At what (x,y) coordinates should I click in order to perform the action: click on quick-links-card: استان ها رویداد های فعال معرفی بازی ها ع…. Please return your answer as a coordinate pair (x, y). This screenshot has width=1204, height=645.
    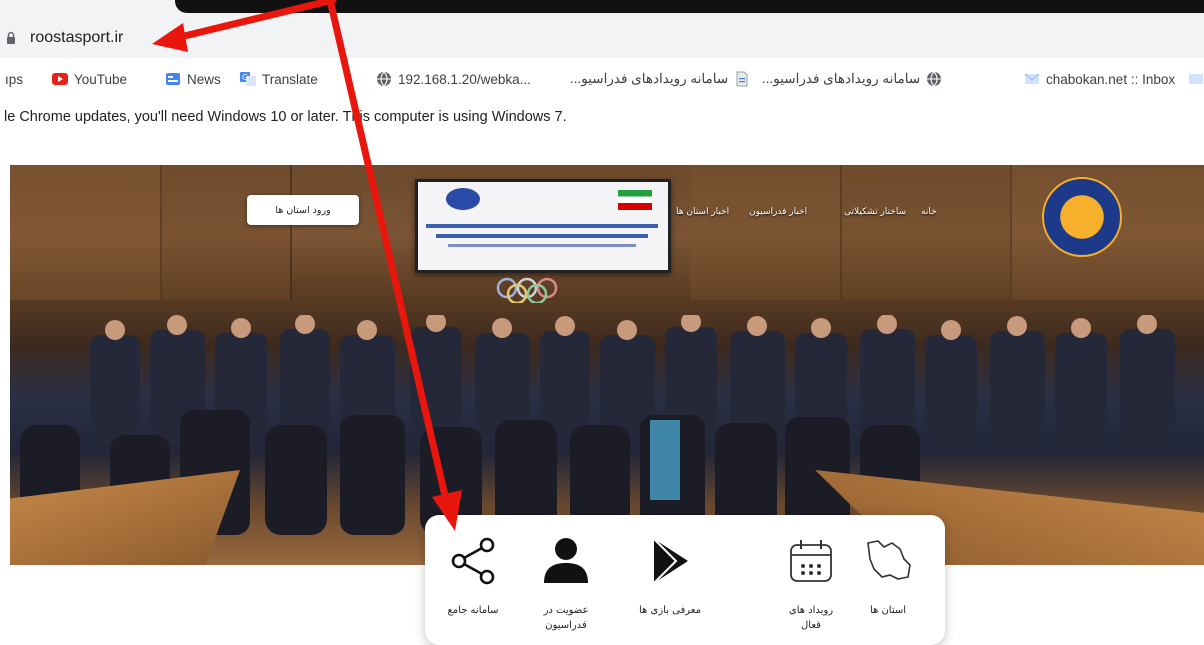
    Looking at the image, I should click on (685, 580).